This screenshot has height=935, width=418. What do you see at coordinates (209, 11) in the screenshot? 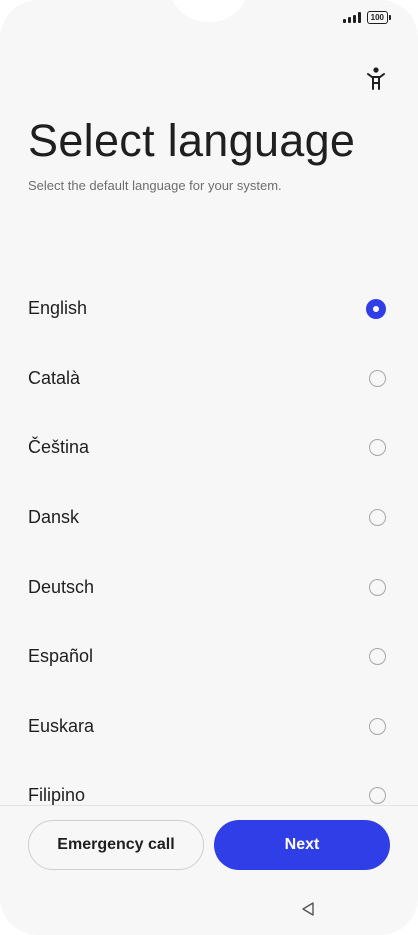
I see `camera-notch` at bounding box center [209, 11].